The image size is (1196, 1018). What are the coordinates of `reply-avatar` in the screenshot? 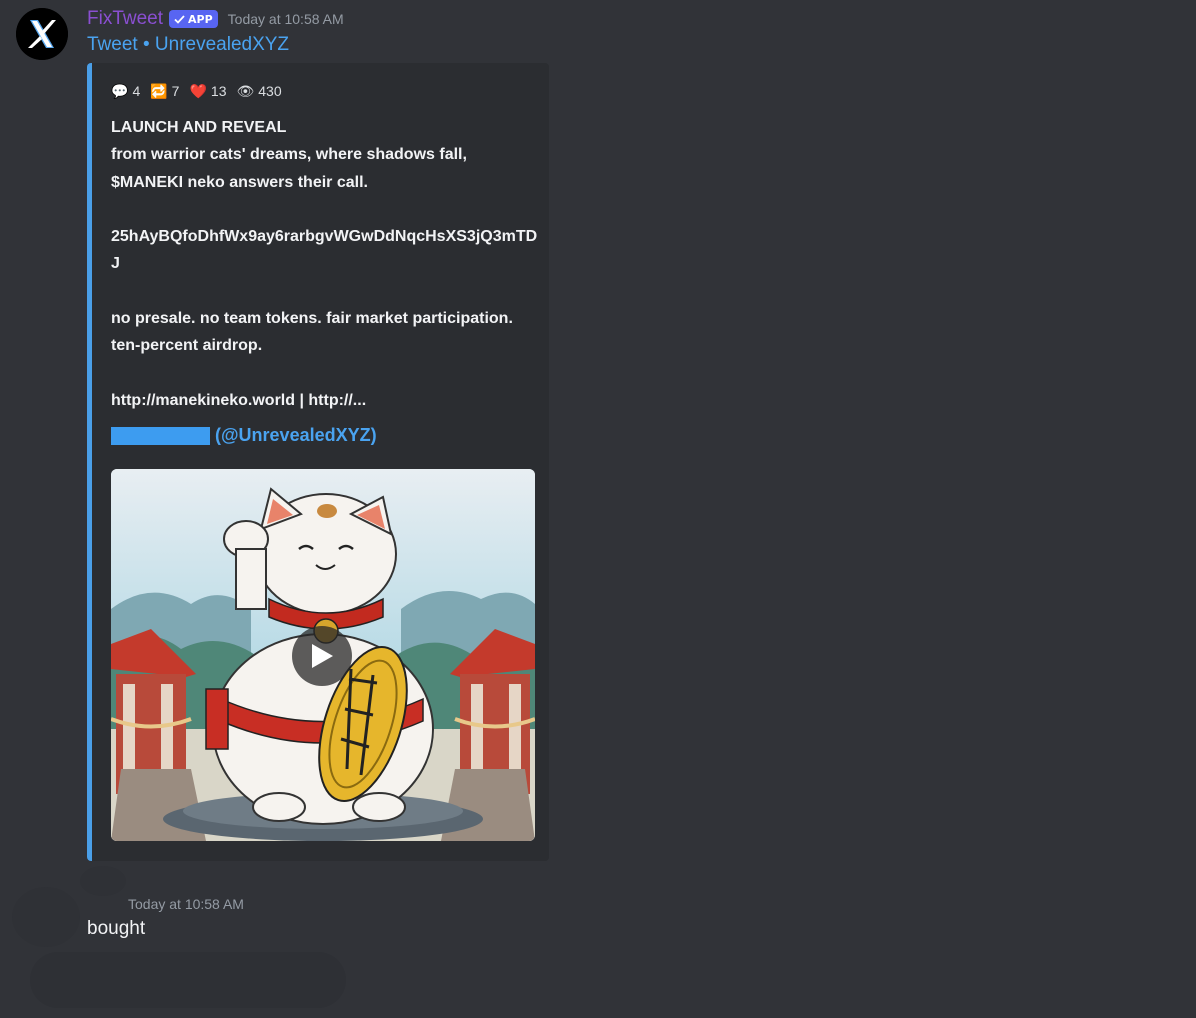 It's located at (46, 917).